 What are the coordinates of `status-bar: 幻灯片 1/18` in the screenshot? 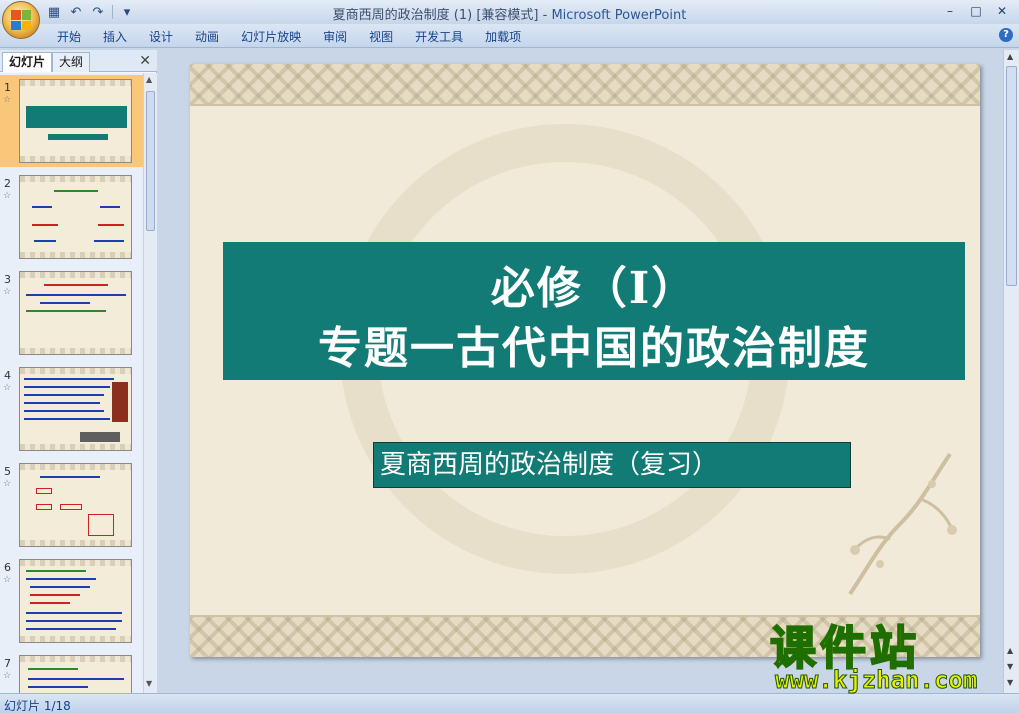 It's located at (509, 703).